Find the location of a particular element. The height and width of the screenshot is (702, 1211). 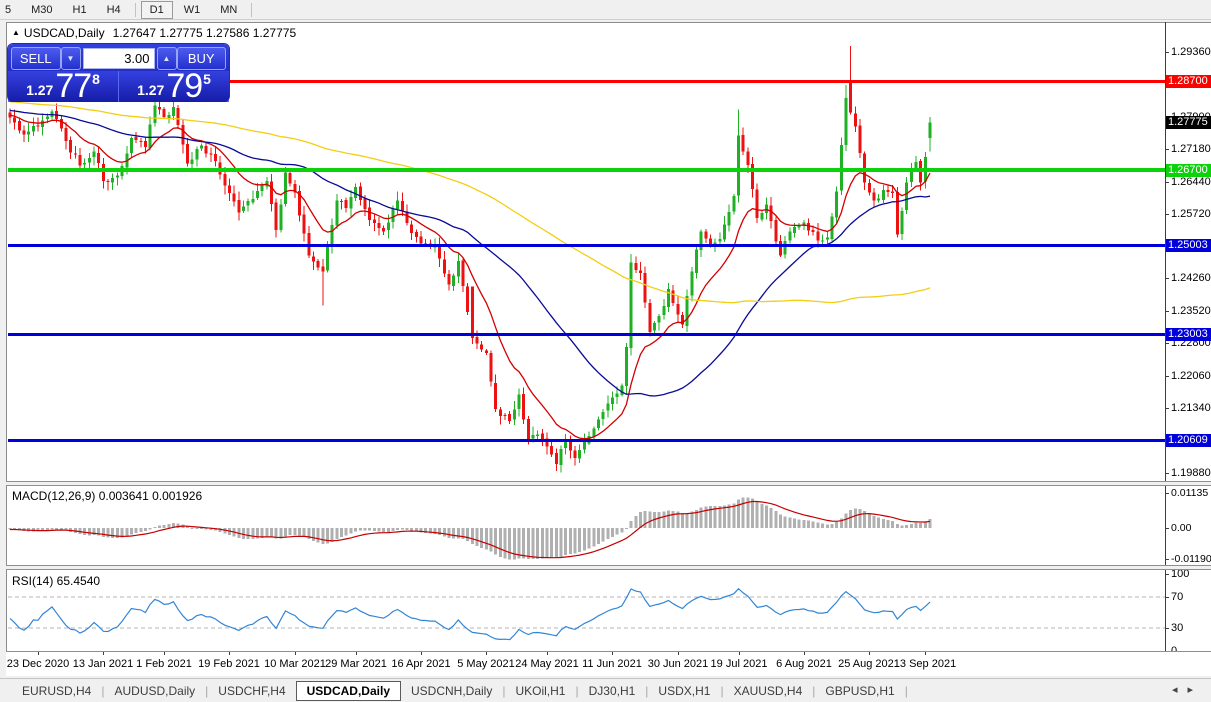

tab-usdcnh-daily: USDCNH,Daily is located at coordinates (451, 691).